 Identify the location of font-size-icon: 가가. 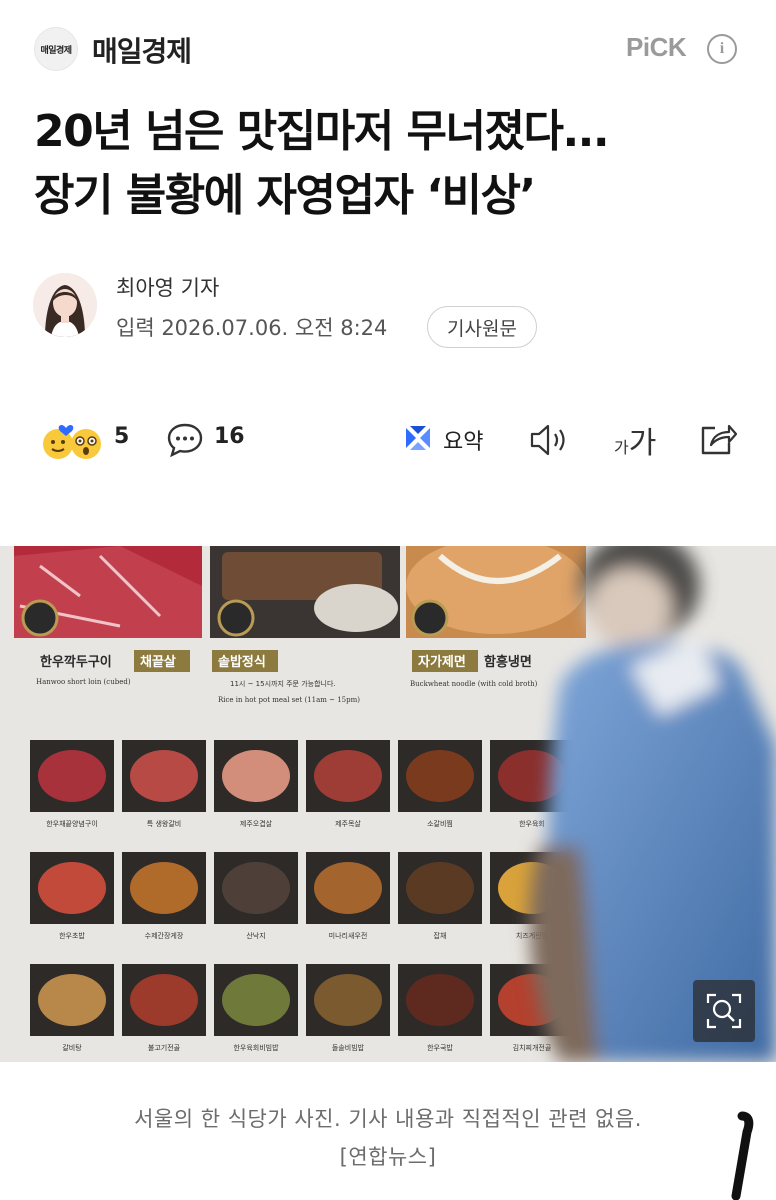
(635, 440).